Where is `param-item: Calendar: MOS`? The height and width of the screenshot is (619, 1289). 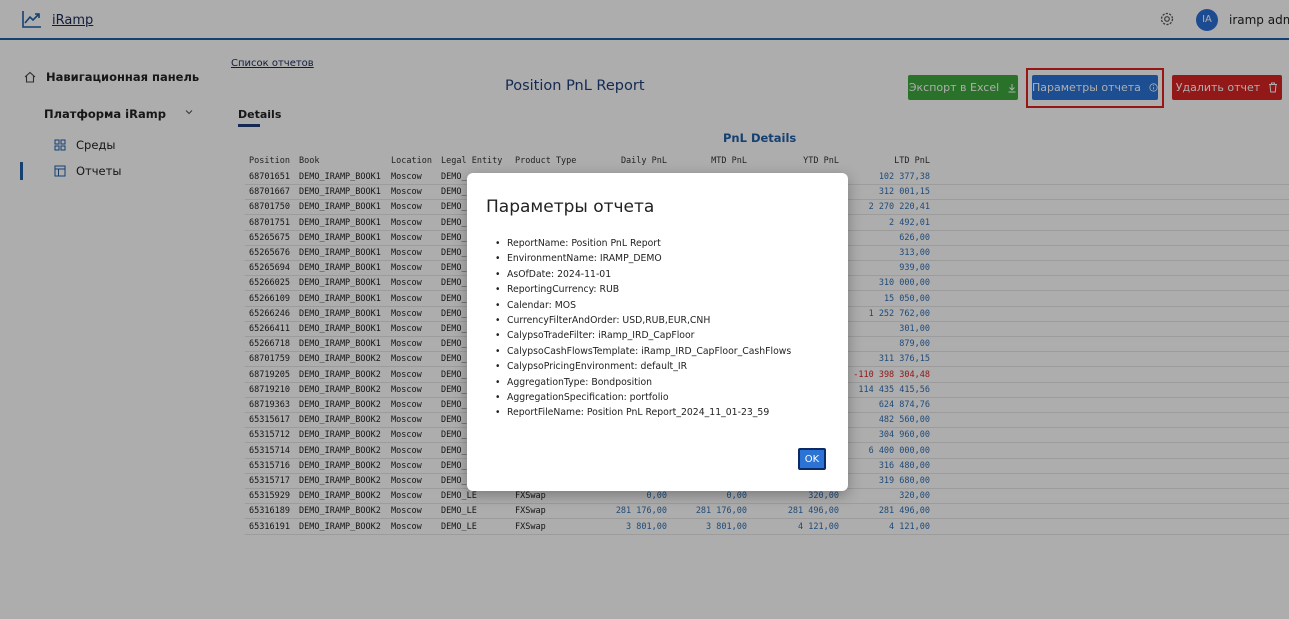 param-item: Calendar: MOS is located at coordinates (665, 306).